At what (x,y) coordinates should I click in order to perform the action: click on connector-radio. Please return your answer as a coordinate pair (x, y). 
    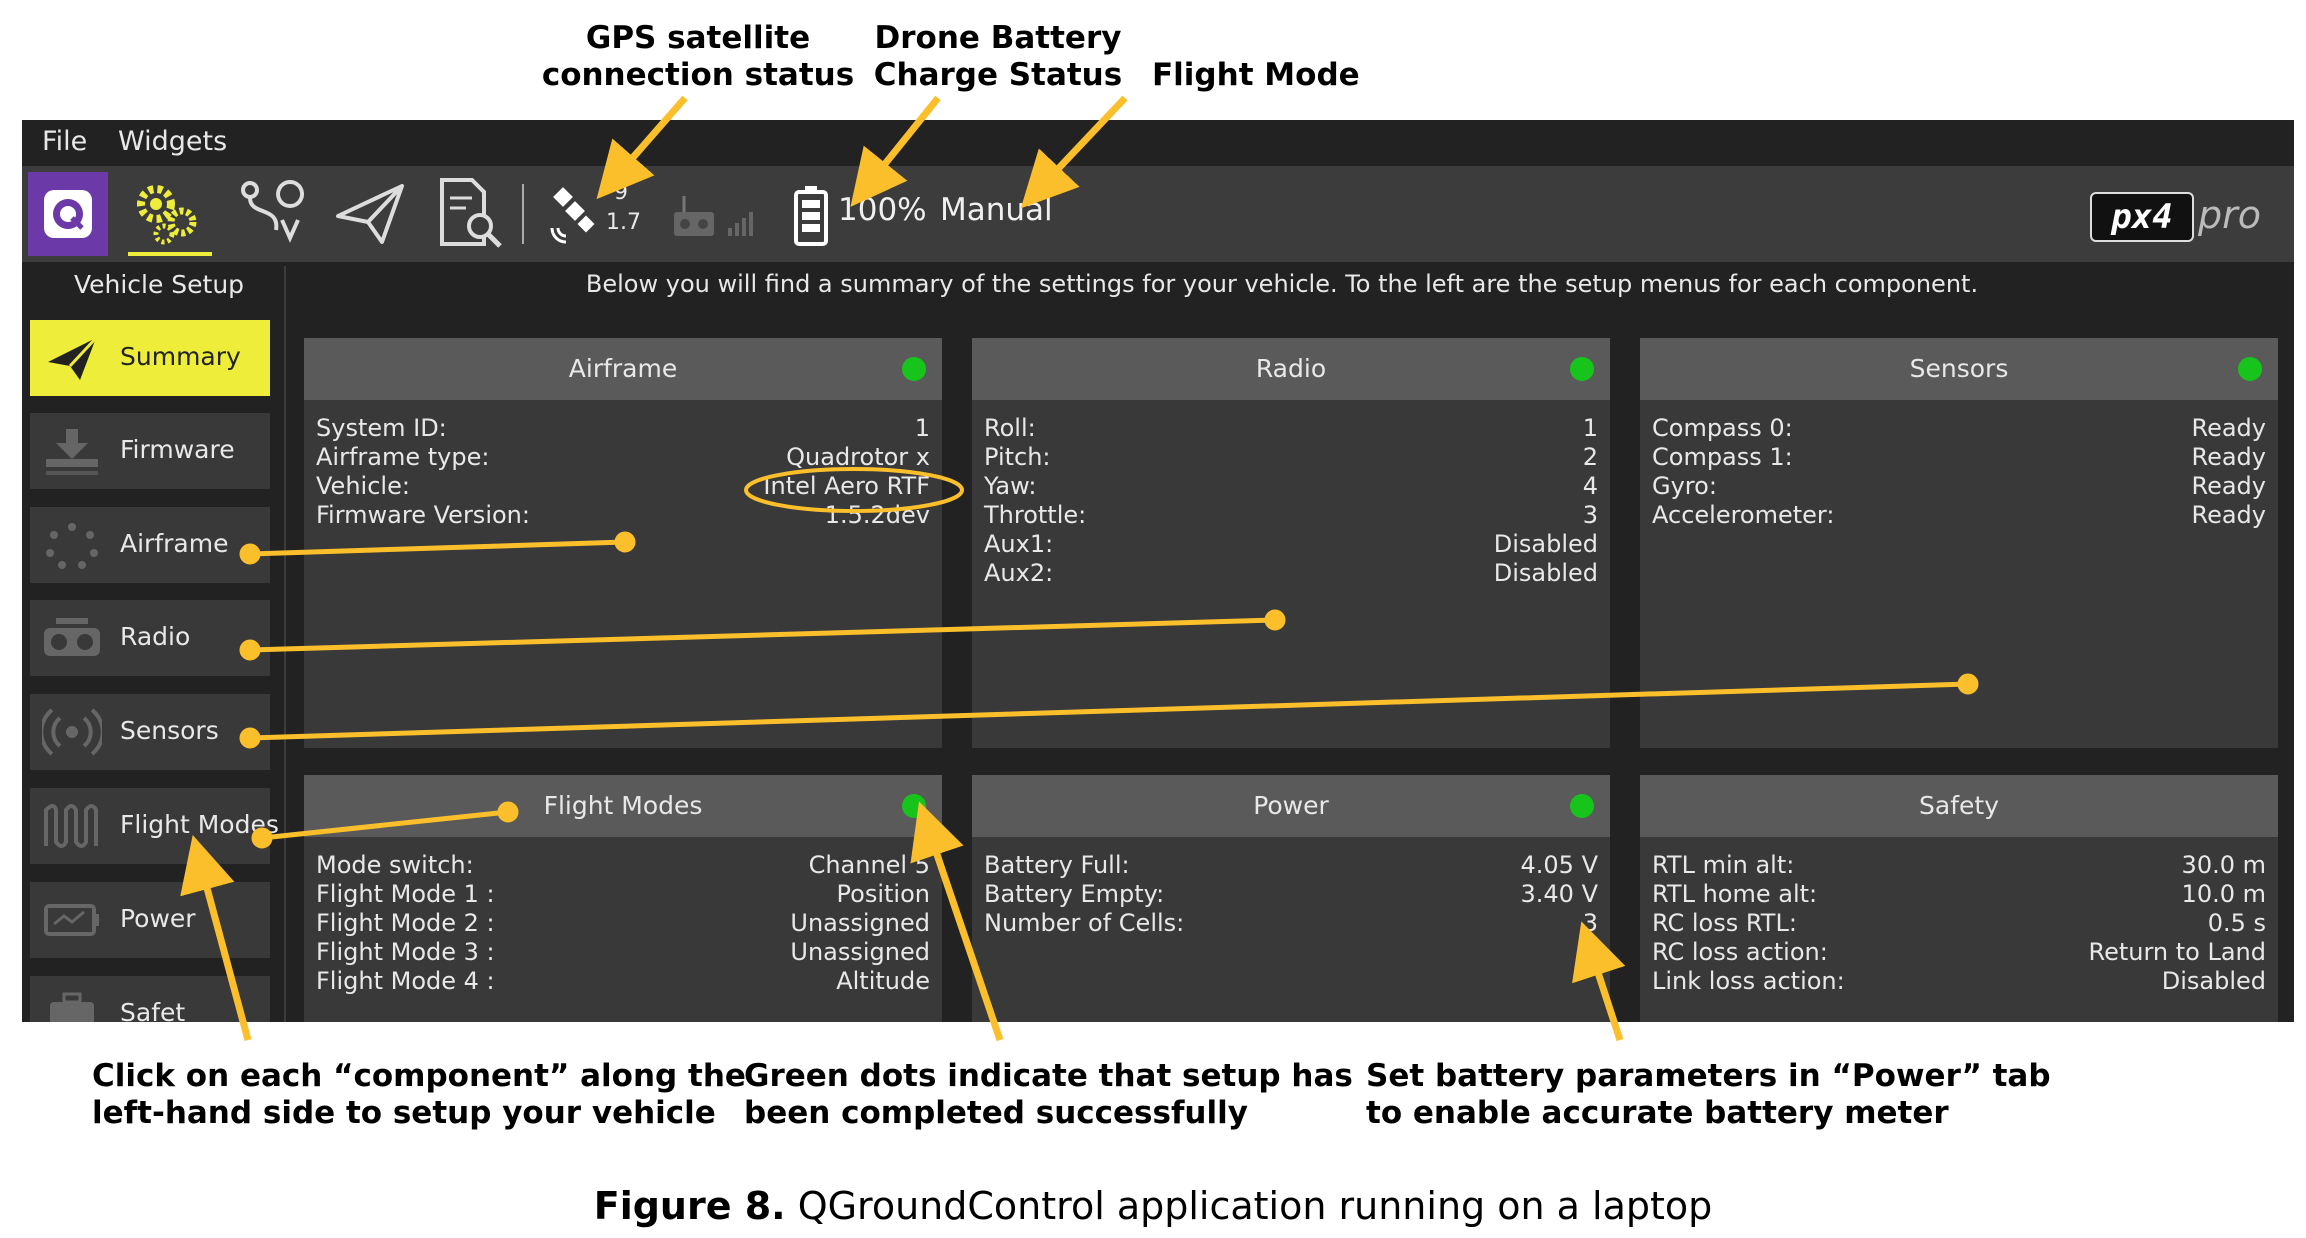
    Looking at the image, I should click on (762, 635).